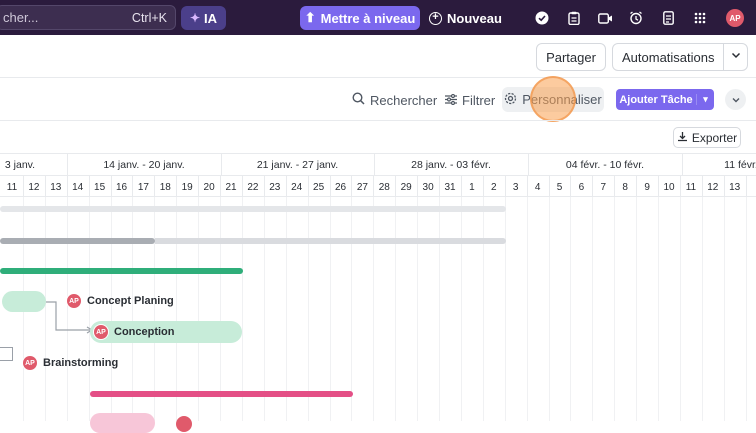  Describe the element at coordinates (474, 18) in the screenshot. I see `new-button-label: Nouveau` at that location.